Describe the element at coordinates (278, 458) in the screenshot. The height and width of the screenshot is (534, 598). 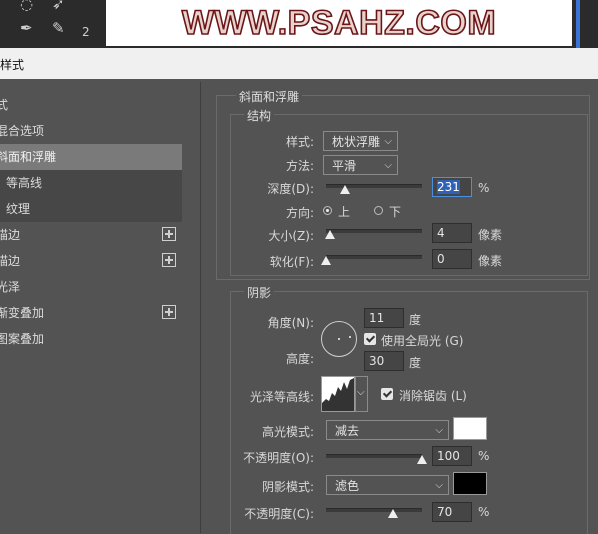
I see `highlight-opacity-label: 不透明度(O):` at that location.